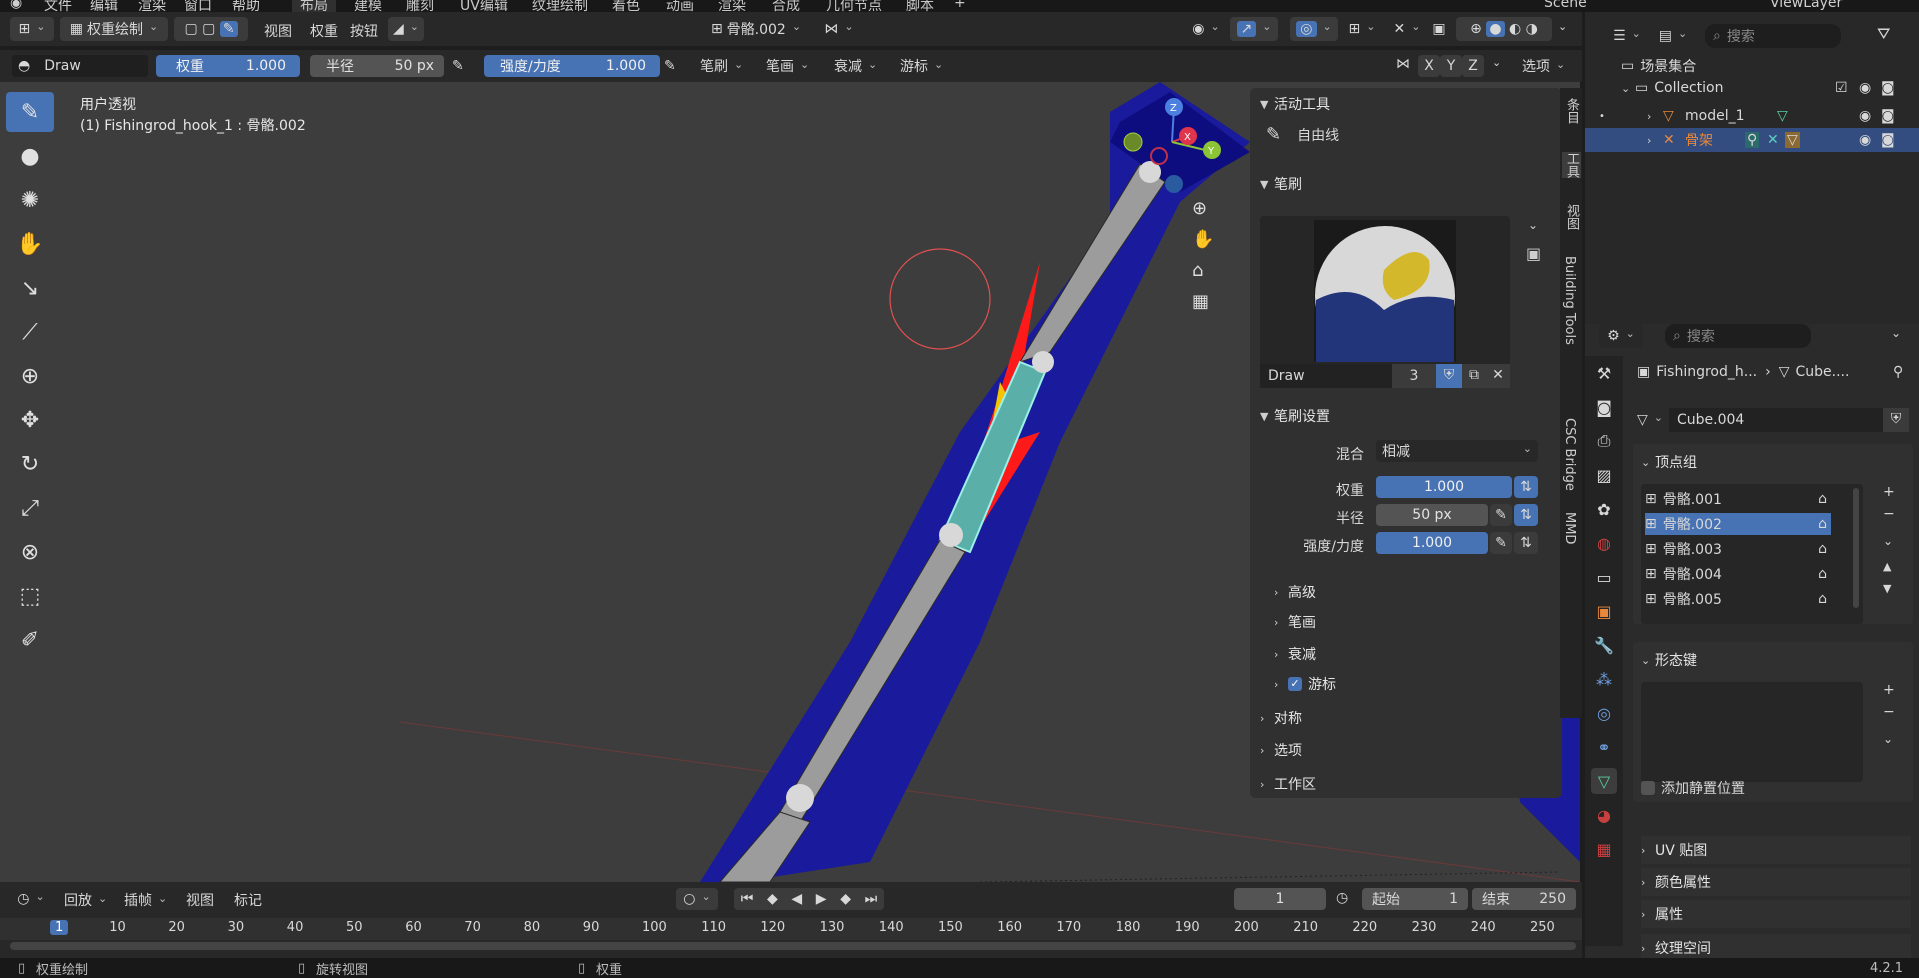 The height and width of the screenshot is (978, 1919). What do you see at coordinates (697, 899) in the screenshot?
I see `auto-keying-dropdown: ○` at bounding box center [697, 899].